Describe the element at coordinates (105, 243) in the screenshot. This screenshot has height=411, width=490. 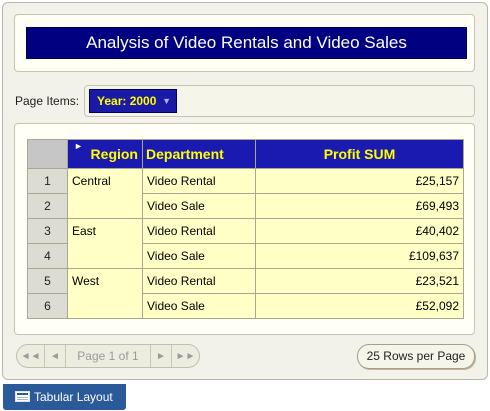
I see `region-cell: East` at that location.